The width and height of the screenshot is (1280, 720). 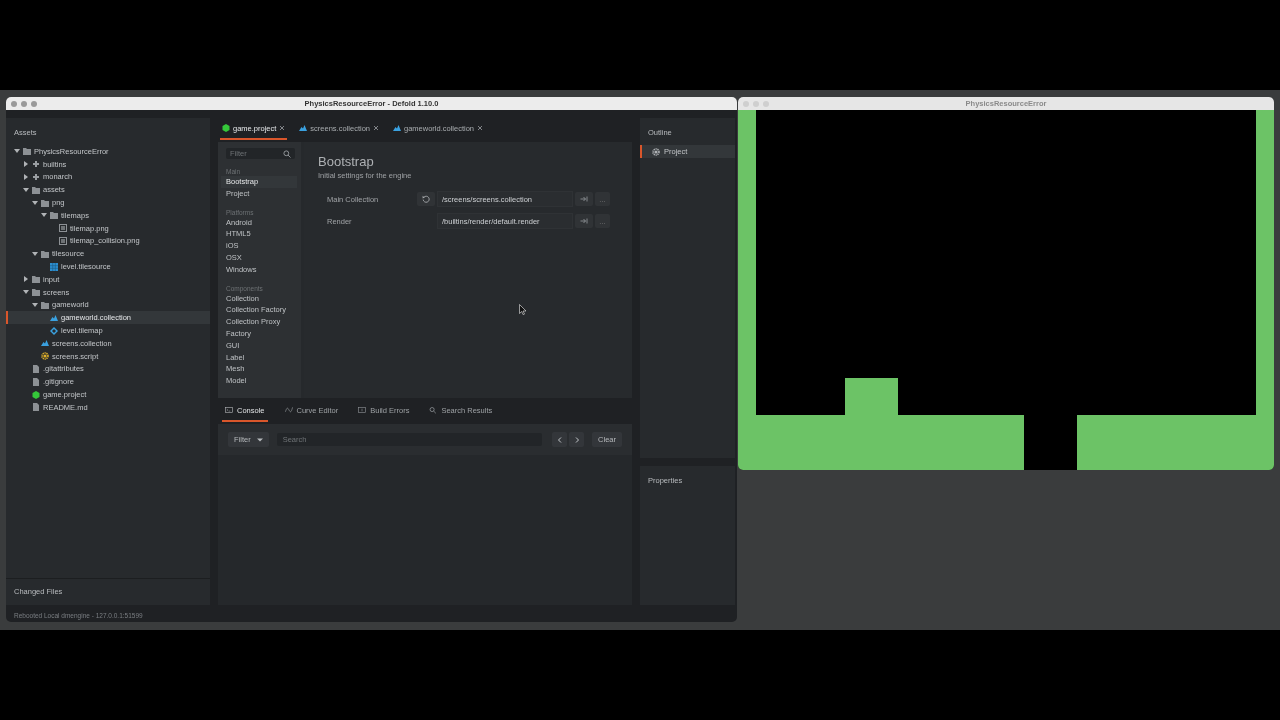 I want to click on chevron-right-icon, so click(x=576, y=439).